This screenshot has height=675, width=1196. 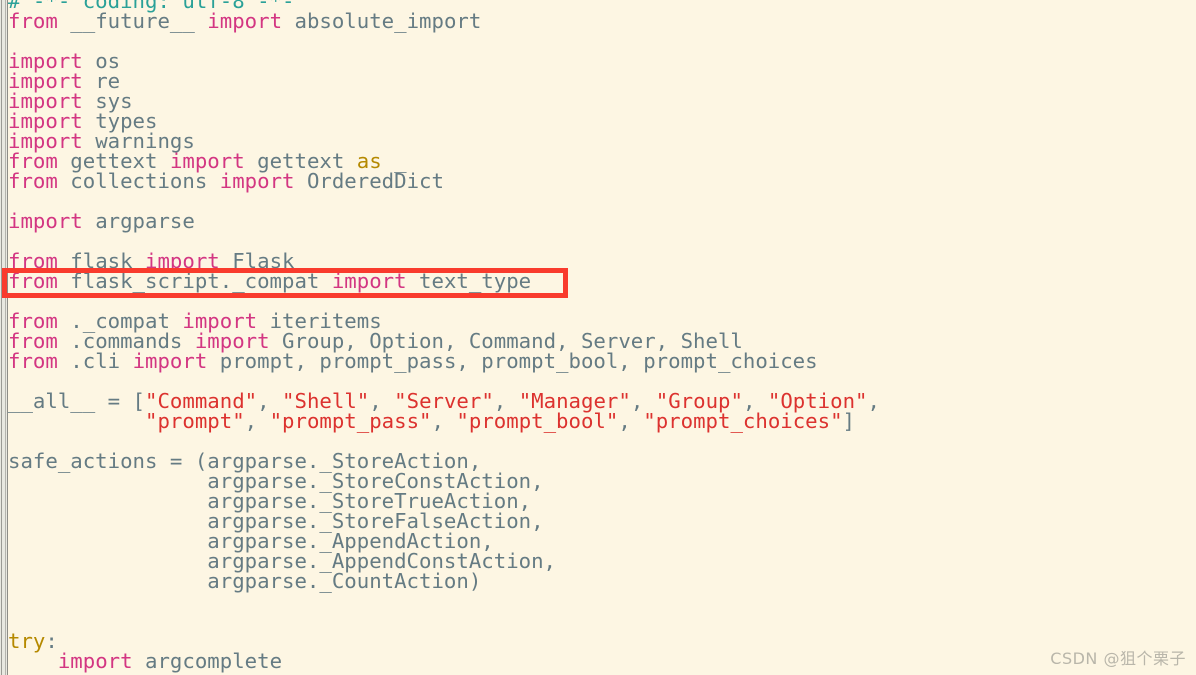 I want to click on code-token-id: flask_script._compat, so click(x=194, y=281).